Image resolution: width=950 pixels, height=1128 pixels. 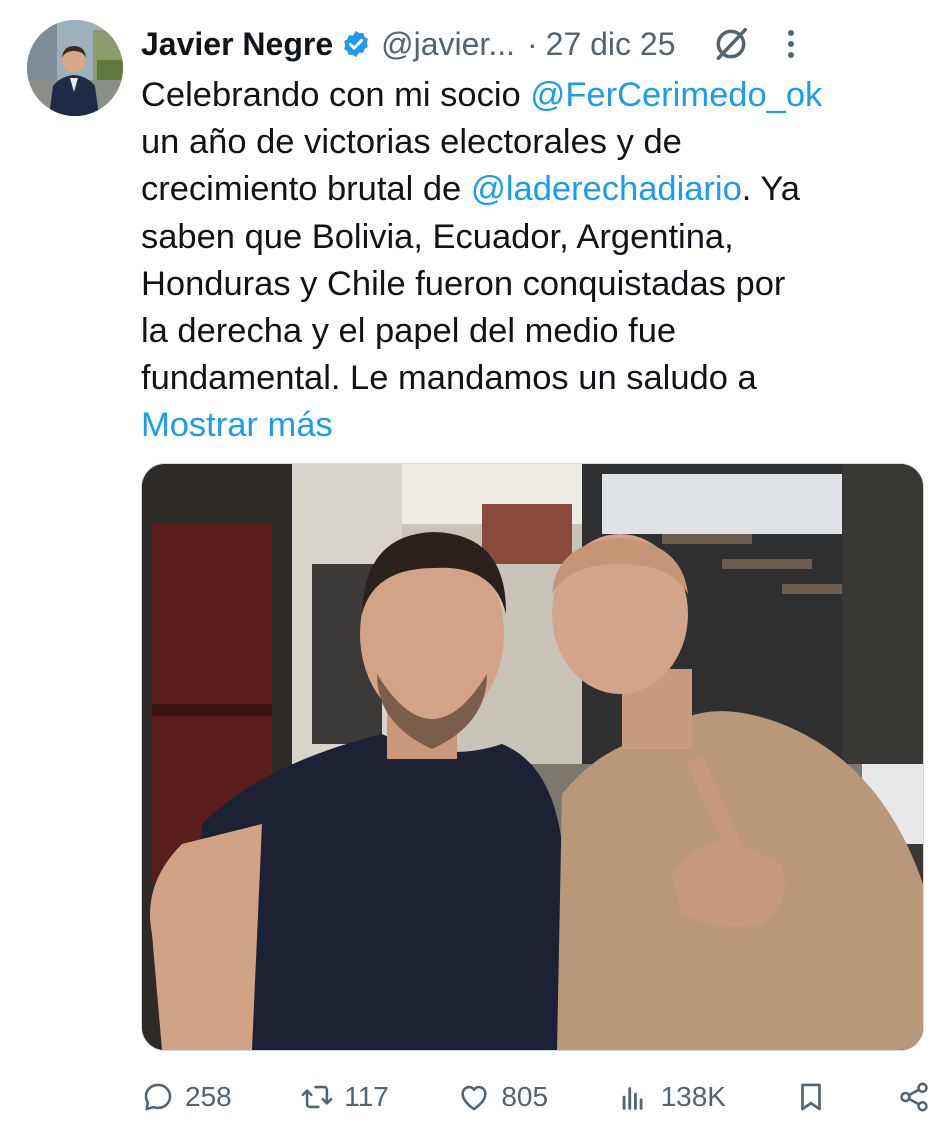 I want to click on tweet-action-bar: 258 117 805 138K, so click(x=536, y=1097).